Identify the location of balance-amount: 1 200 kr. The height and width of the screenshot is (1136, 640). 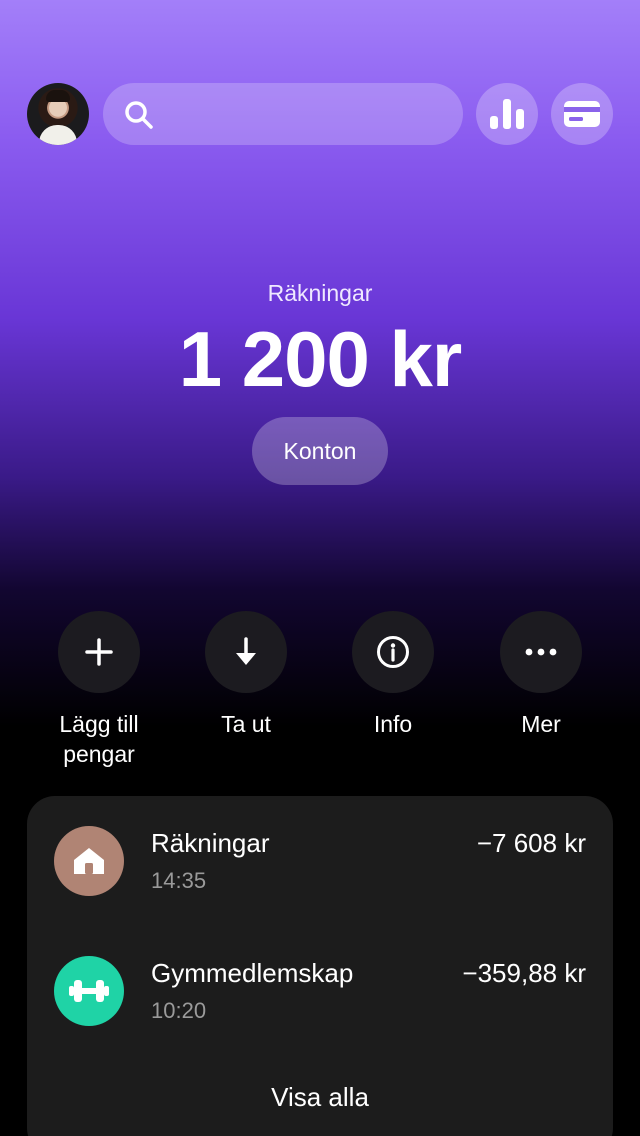
(320, 359).